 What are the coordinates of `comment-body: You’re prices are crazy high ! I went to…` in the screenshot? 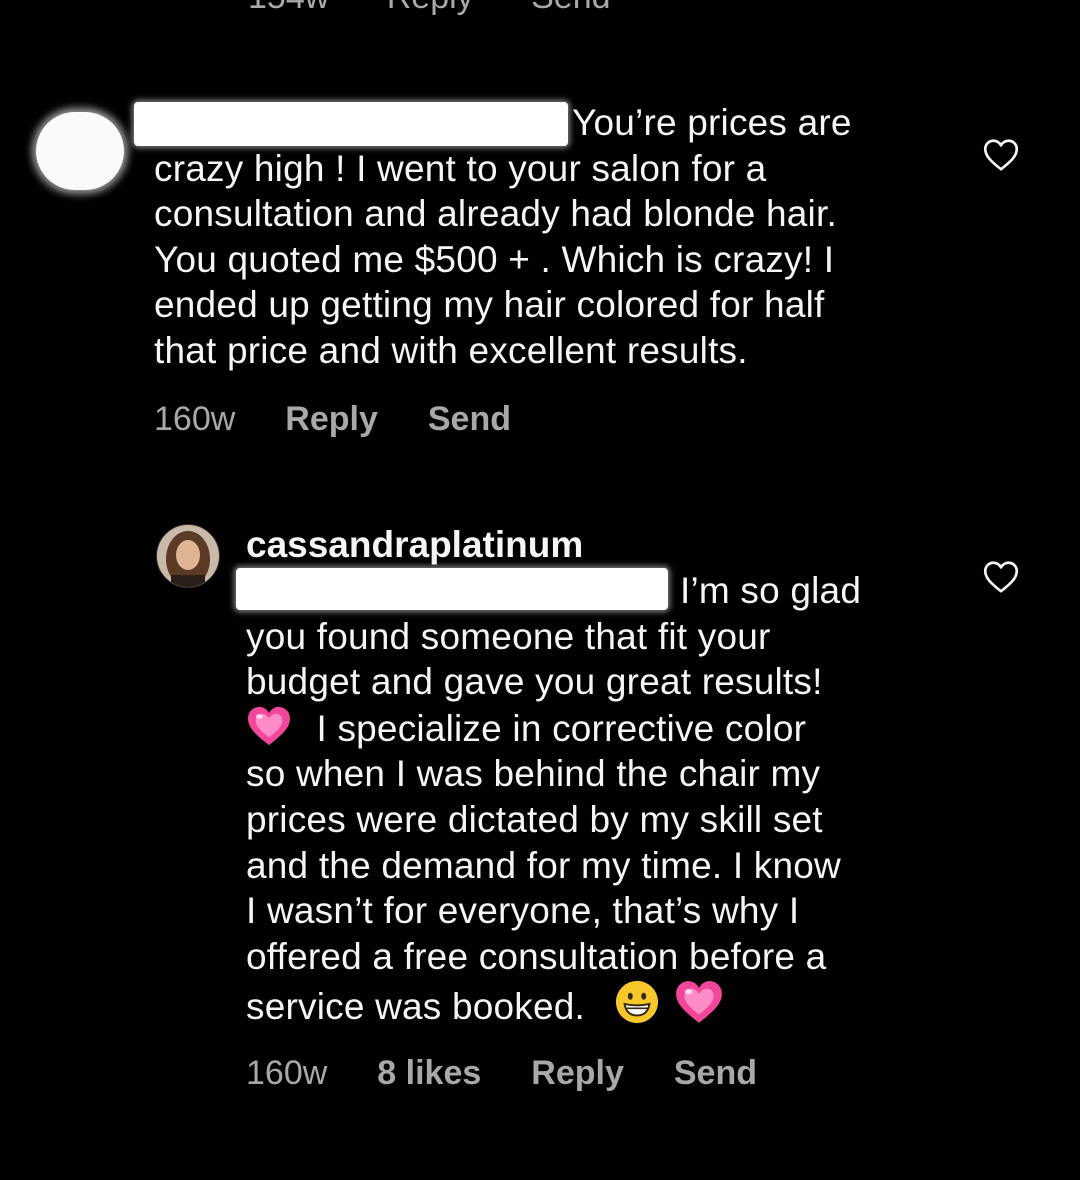 It's located at (503, 236).